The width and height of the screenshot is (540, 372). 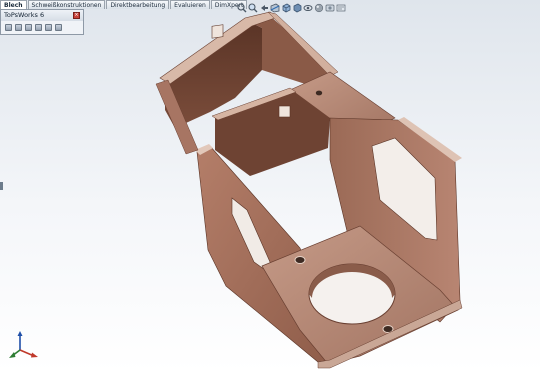 What do you see at coordinates (12, 355) in the screenshot?
I see `triad-y-arrow` at bounding box center [12, 355].